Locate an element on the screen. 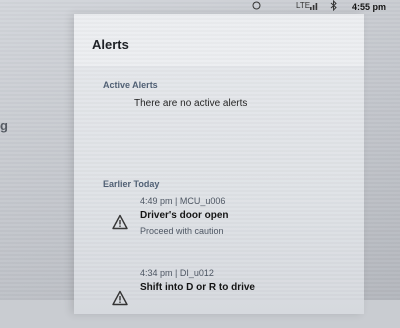 The width and height of the screenshot is (400, 328). network-label: LTE is located at coordinates (303, 5).